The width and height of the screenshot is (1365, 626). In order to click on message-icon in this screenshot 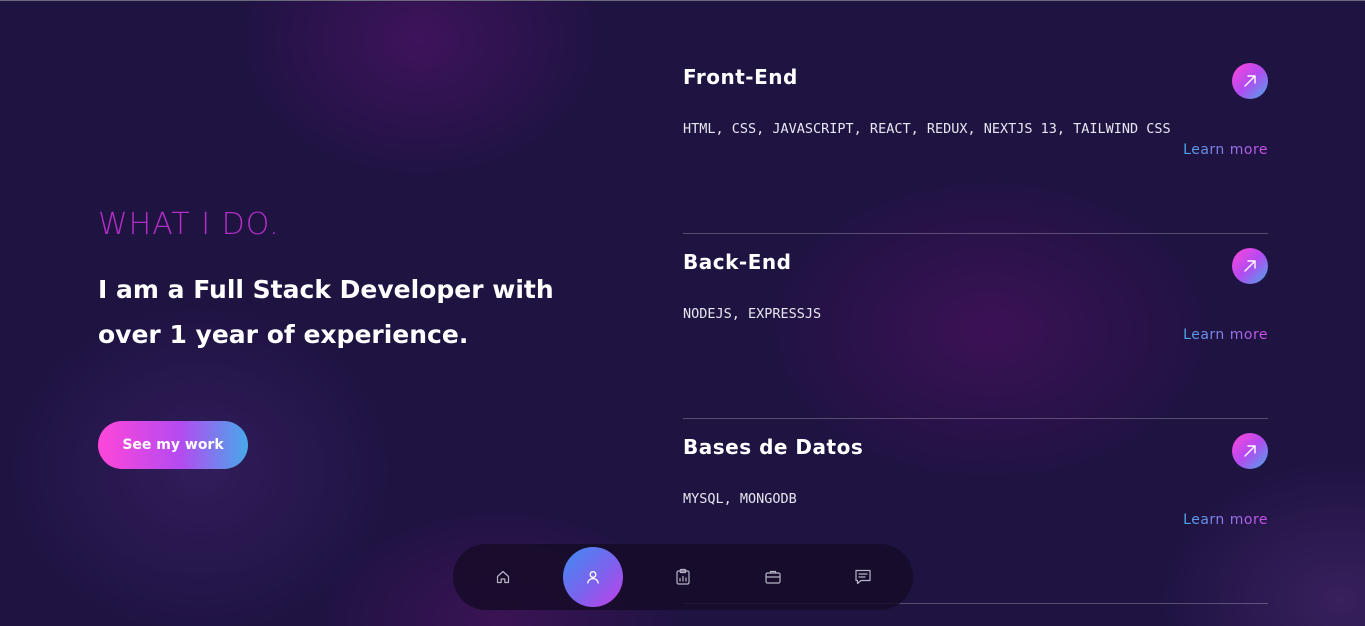, I will do `click(863, 577)`.